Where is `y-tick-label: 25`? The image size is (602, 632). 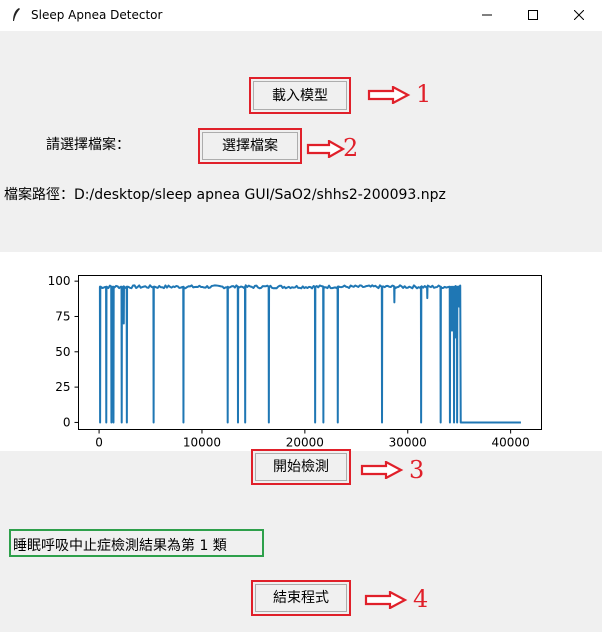
y-tick-label: 25 is located at coordinates (62, 387).